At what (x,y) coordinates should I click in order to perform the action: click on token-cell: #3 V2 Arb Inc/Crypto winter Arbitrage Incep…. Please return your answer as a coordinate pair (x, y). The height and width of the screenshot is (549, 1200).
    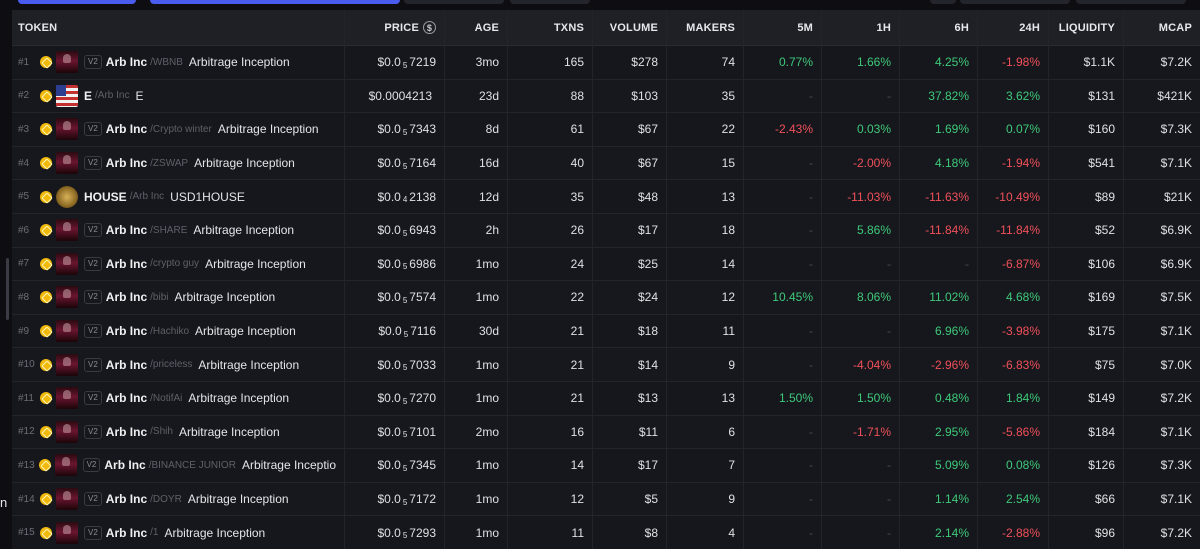
    Looking at the image, I should click on (178, 129).